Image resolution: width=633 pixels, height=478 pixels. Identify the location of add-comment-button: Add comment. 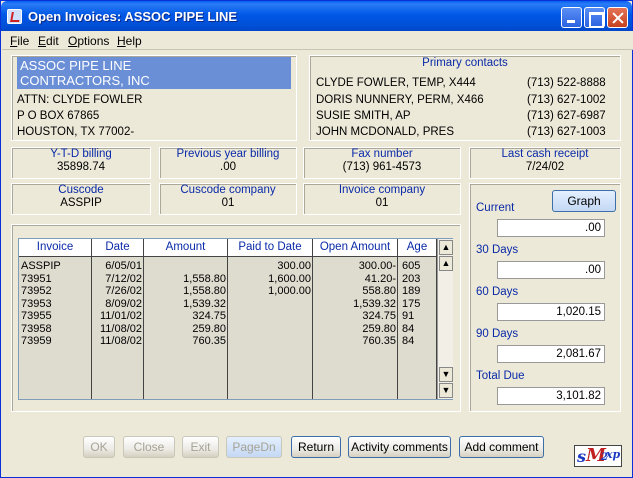
(501, 447).